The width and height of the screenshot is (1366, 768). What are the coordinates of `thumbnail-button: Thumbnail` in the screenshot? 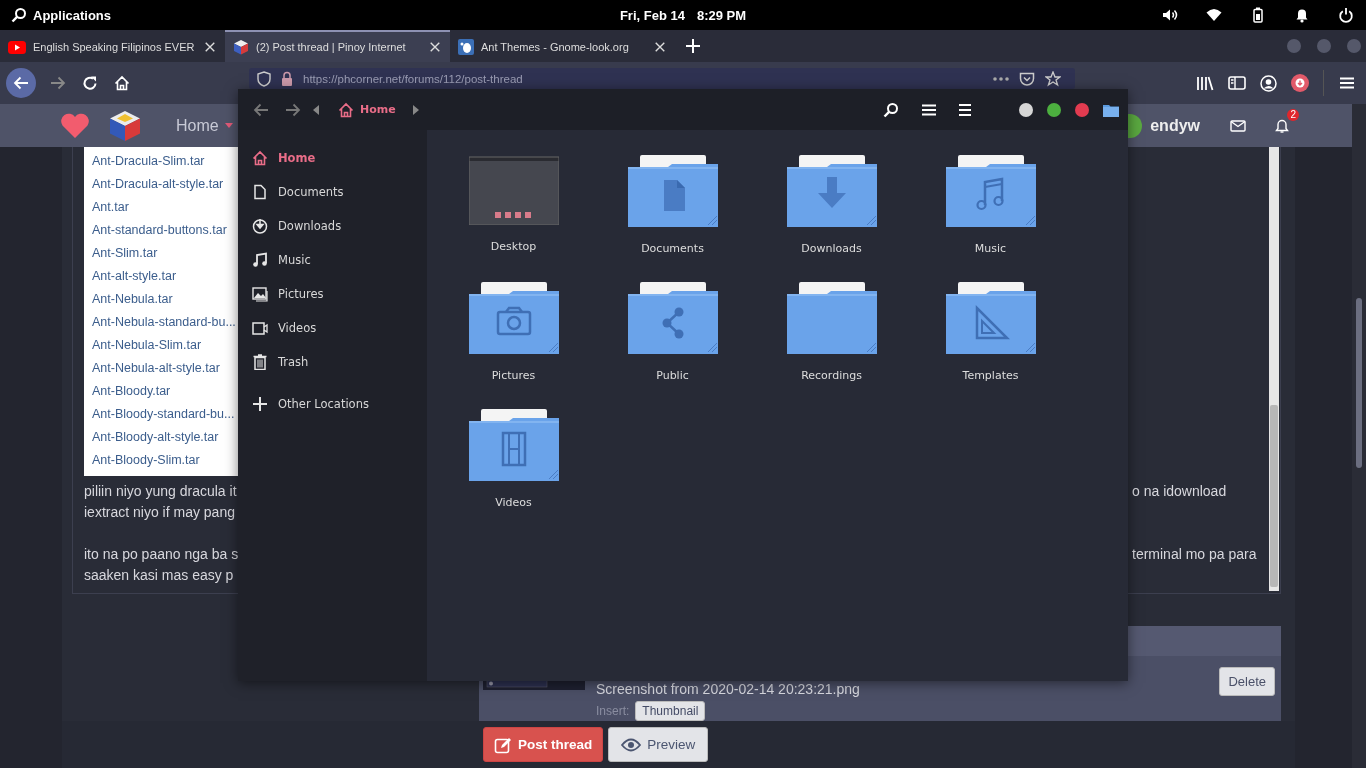 It's located at (670, 711).